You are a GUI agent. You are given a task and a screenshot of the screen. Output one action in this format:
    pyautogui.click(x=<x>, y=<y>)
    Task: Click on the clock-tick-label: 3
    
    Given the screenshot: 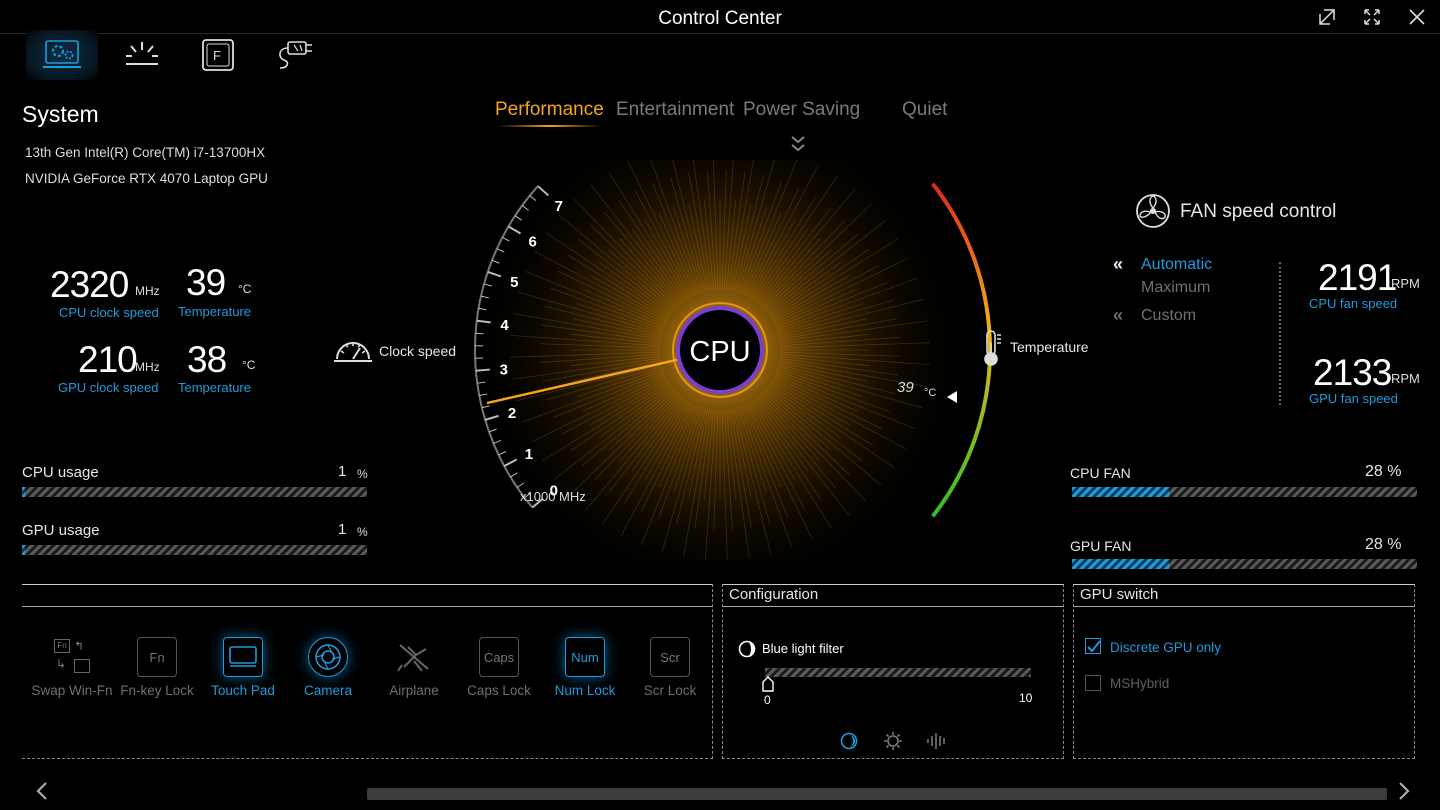 What is the action you would take?
    pyautogui.click(x=504, y=369)
    